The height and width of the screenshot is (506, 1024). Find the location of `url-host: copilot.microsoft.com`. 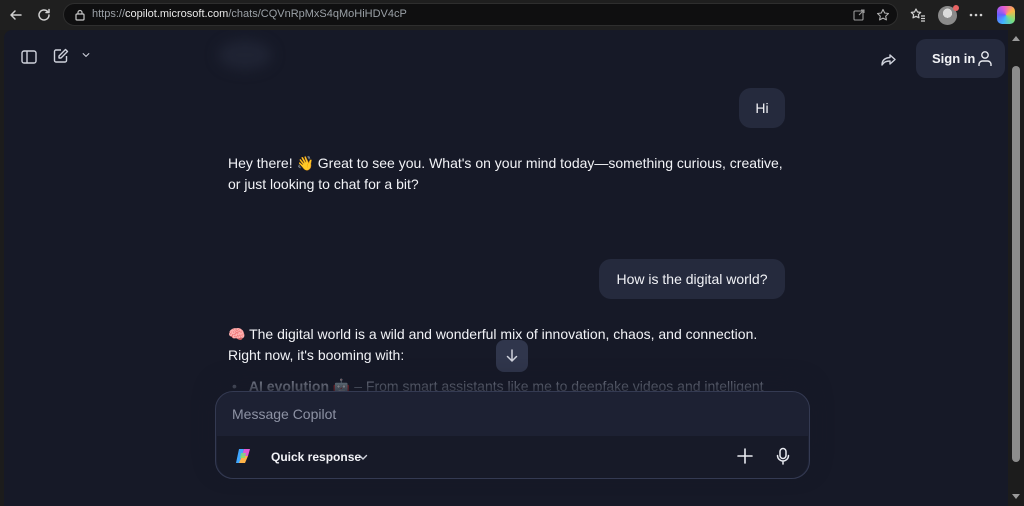

url-host: copilot.microsoft.com is located at coordinates (177, 14).